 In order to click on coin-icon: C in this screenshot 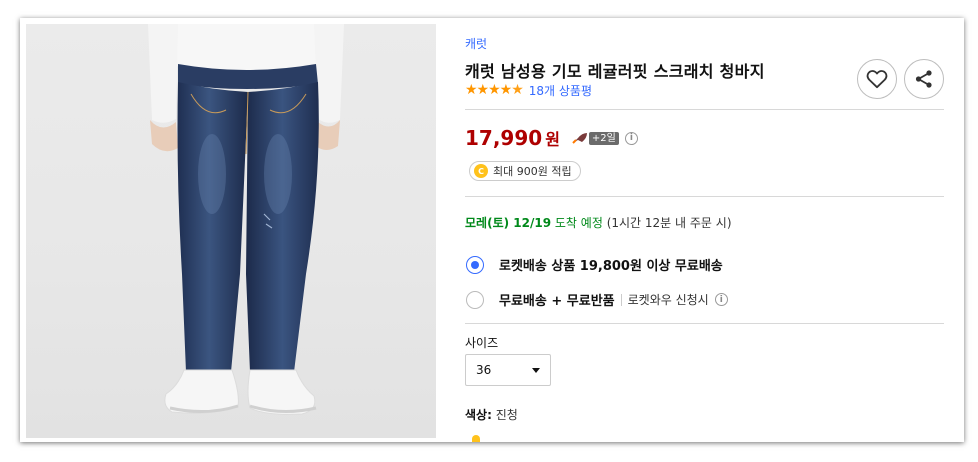, I will do `click(481, 171)`.